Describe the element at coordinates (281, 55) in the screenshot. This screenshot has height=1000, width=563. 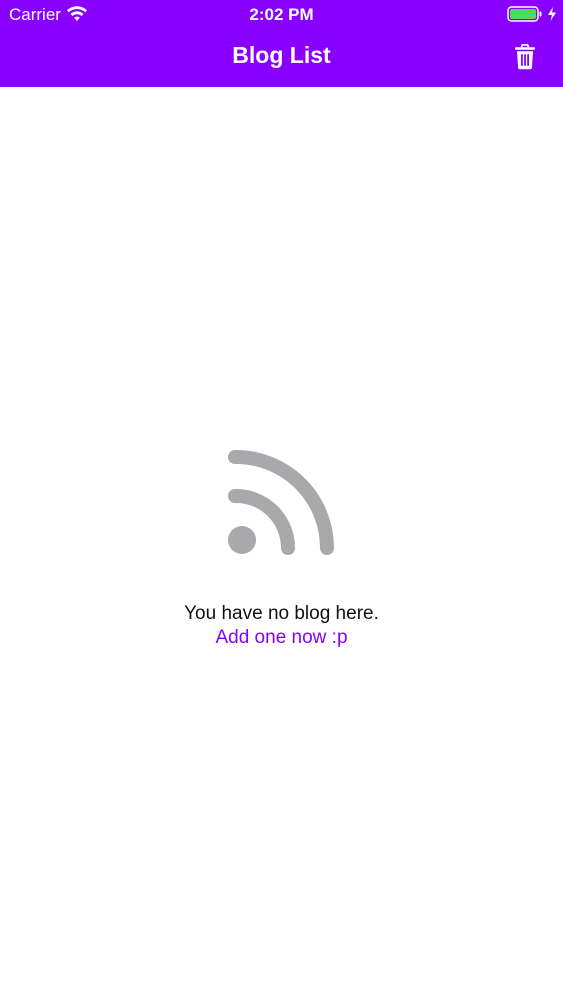
I see `page-title: Blog List` at that location.